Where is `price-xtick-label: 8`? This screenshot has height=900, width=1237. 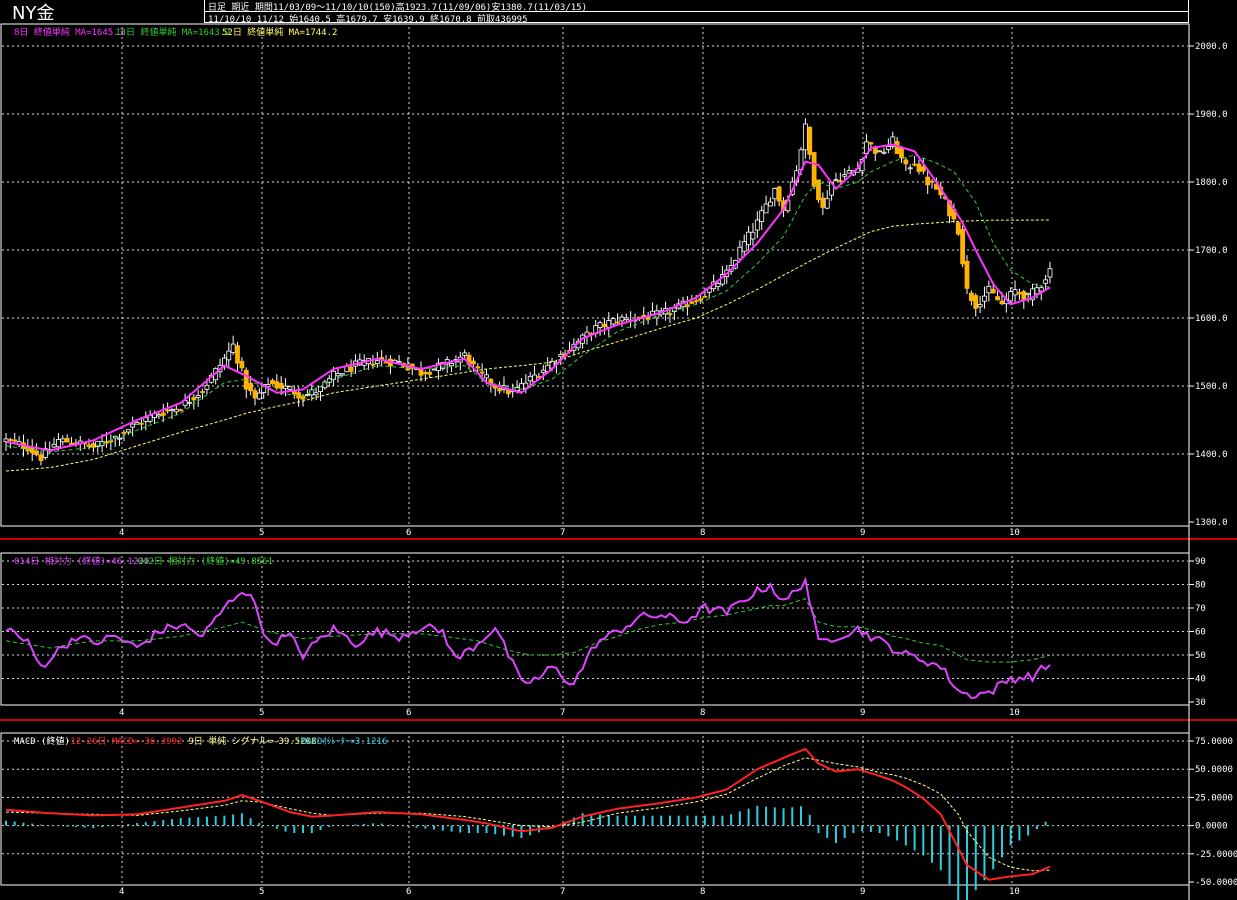 price-xtick-label: 8 is located at coordinates (702, 533).